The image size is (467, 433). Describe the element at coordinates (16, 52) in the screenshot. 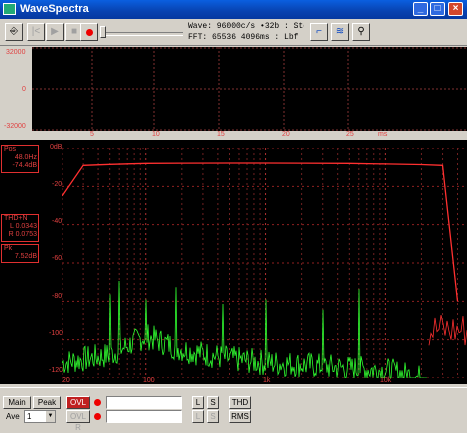

I see `wave-y-label: 32000` at that location.